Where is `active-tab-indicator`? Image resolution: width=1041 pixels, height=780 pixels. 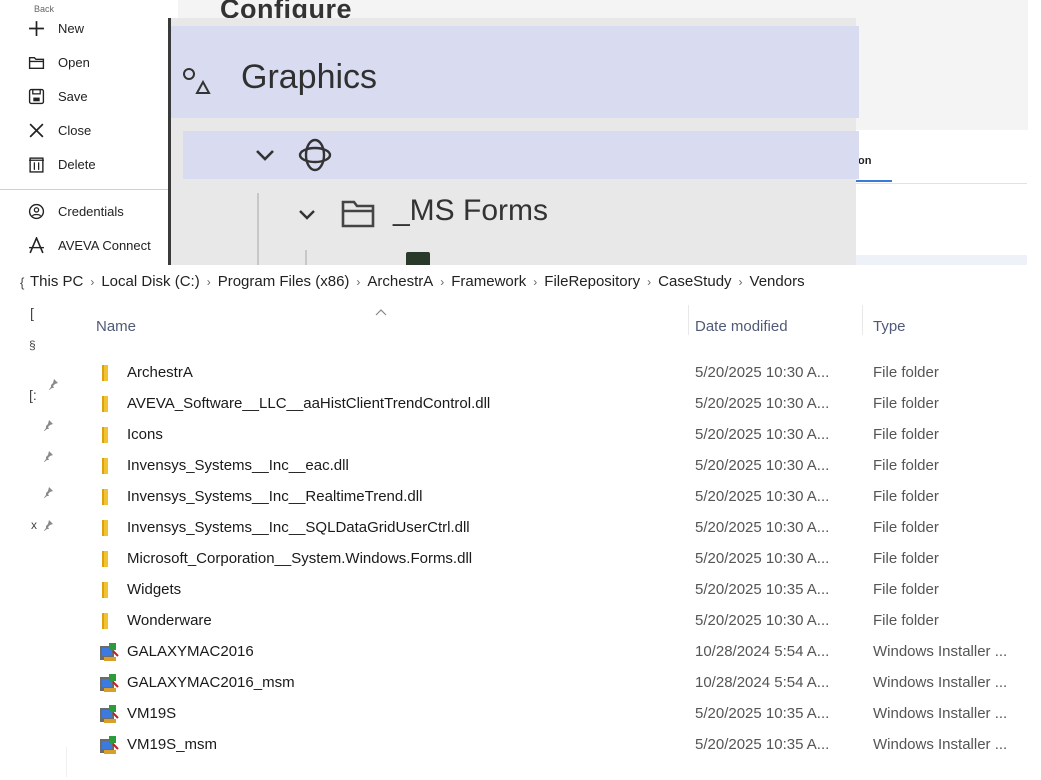
active-tab-indicator is located at coordinates (871, 181).